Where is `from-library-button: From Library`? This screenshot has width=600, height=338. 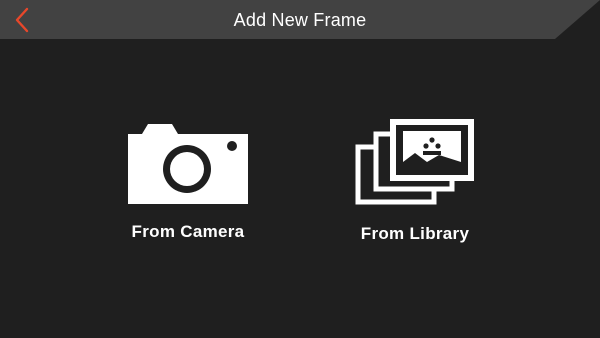 from-library-button: From Library is located at coordinates (415, 181).